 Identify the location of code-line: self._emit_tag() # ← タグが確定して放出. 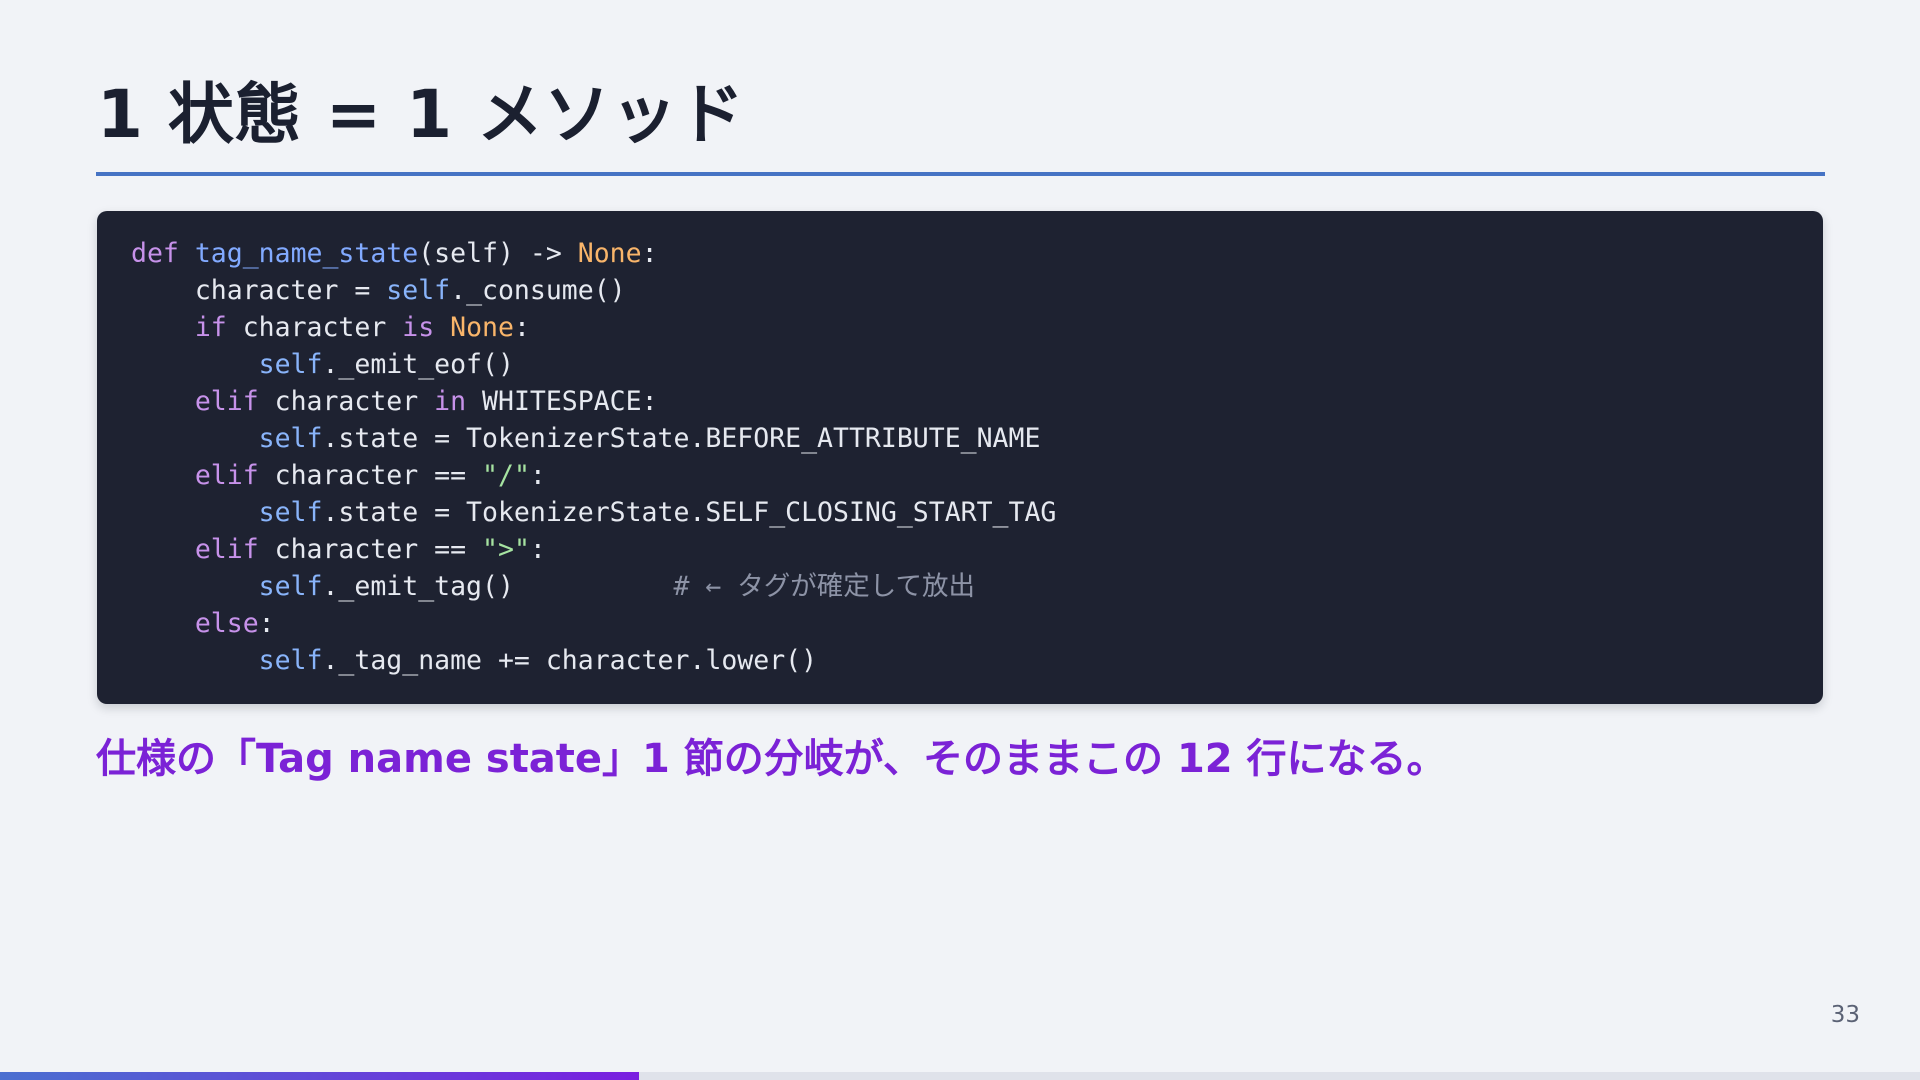
(960, 586).